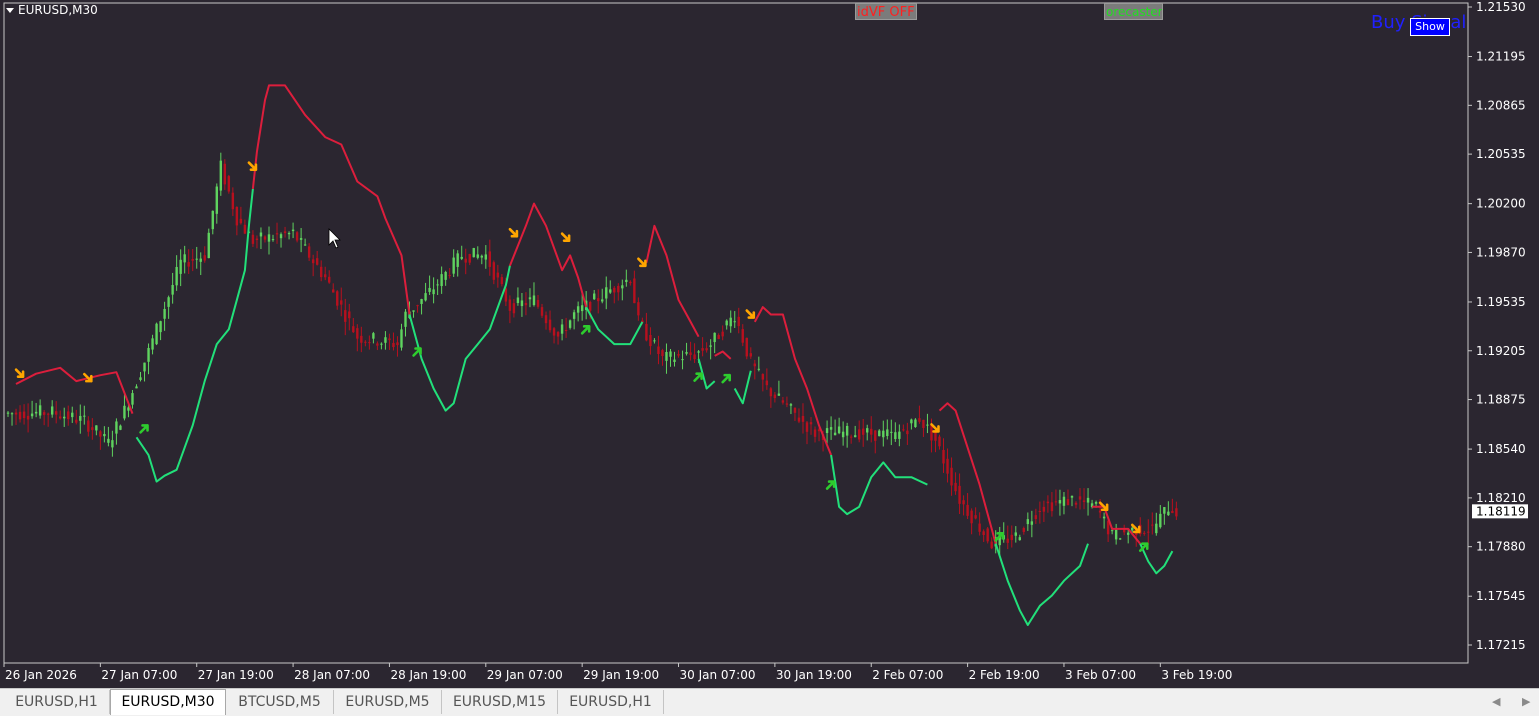 This screenshot has height=716, width=1539. Describe the element at coordinates (1196, 675) in the screenshot. I see `time-tick-label: 3 Feb 19:00` at that location.